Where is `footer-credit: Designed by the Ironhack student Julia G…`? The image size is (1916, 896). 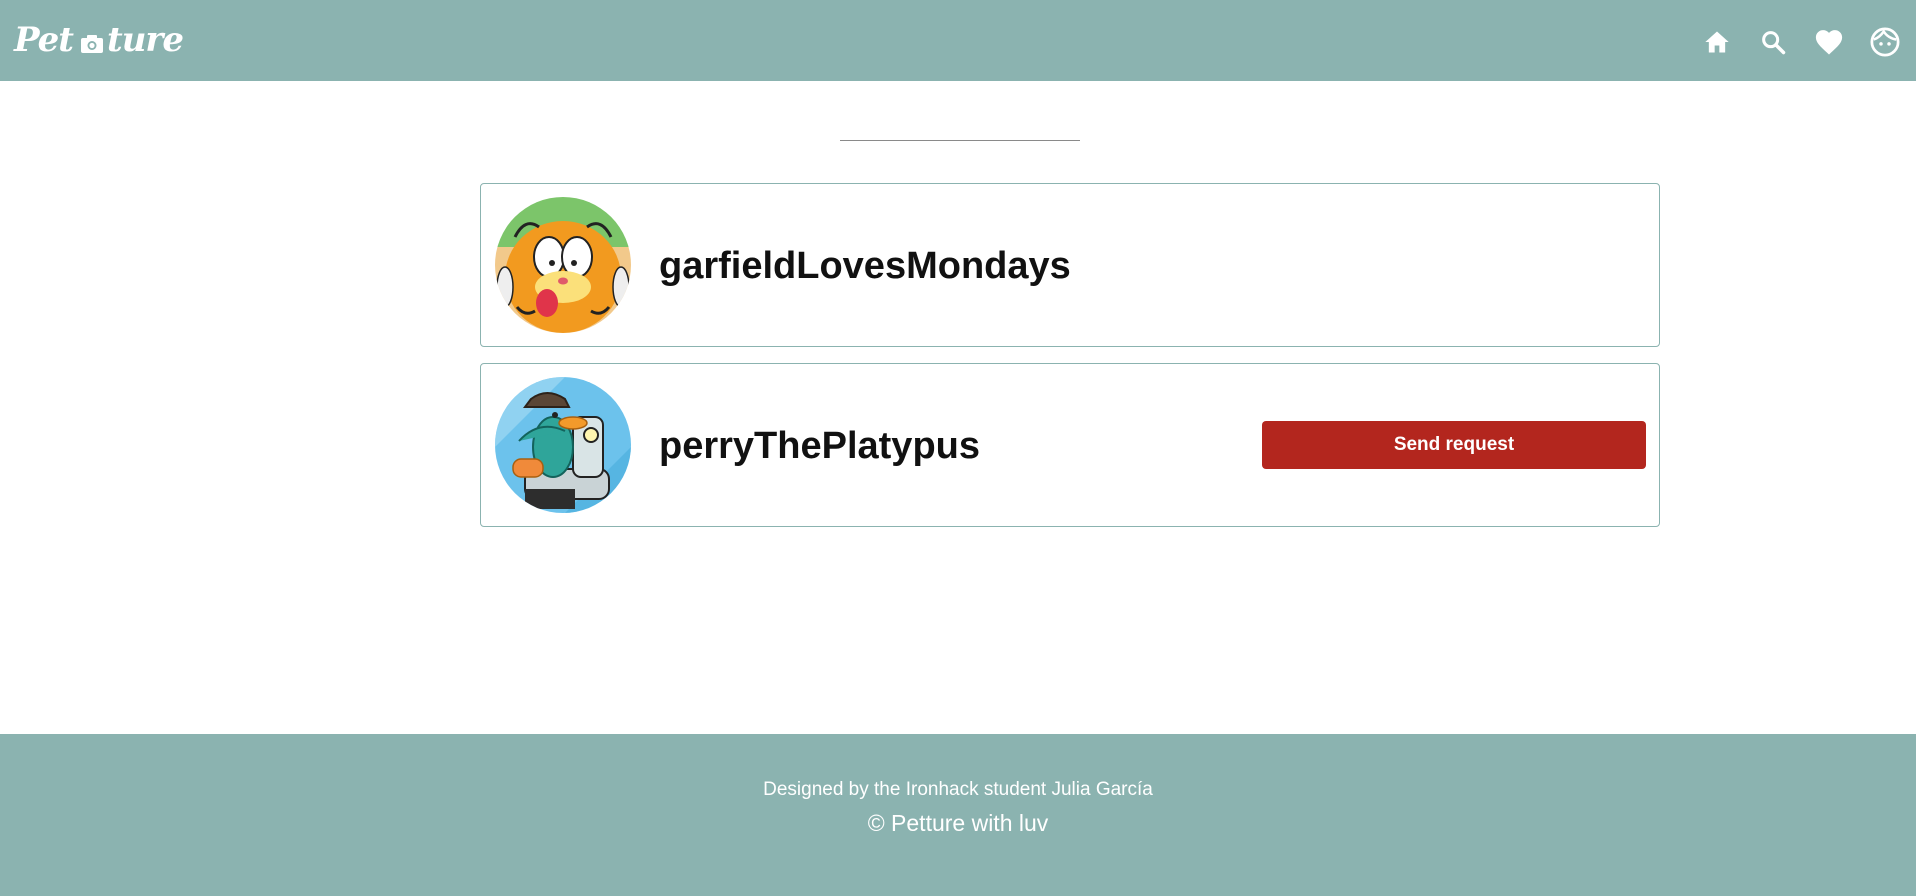 footer-credit: Designed by the Ironhack student Julia G… is located at coordinates (958, 789).